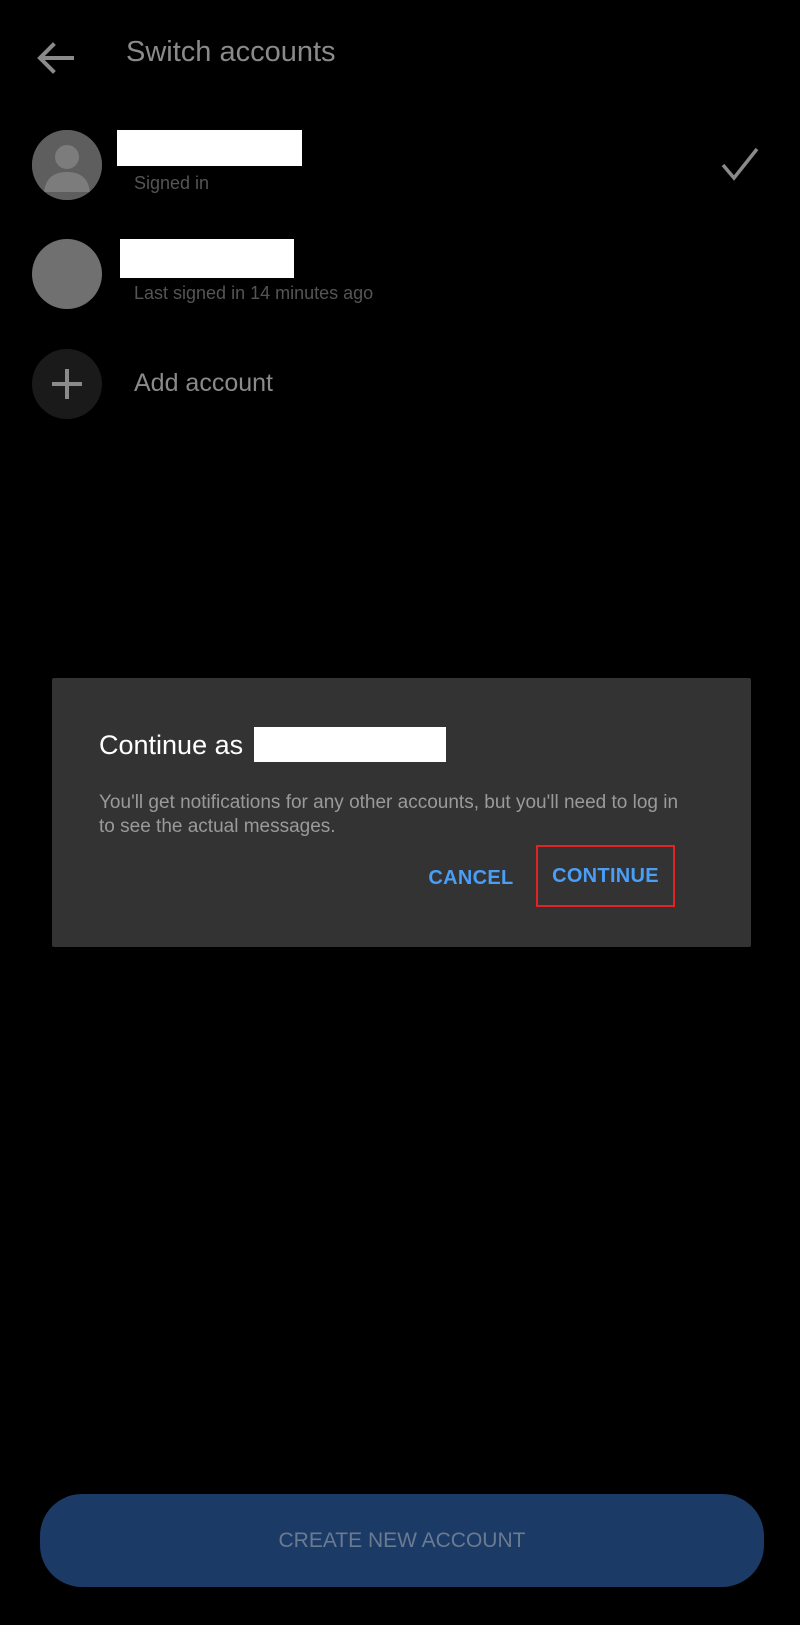 This screenshot has height=1625, width=800. I want to click on add-account-label: Add account, so click(203, 383).